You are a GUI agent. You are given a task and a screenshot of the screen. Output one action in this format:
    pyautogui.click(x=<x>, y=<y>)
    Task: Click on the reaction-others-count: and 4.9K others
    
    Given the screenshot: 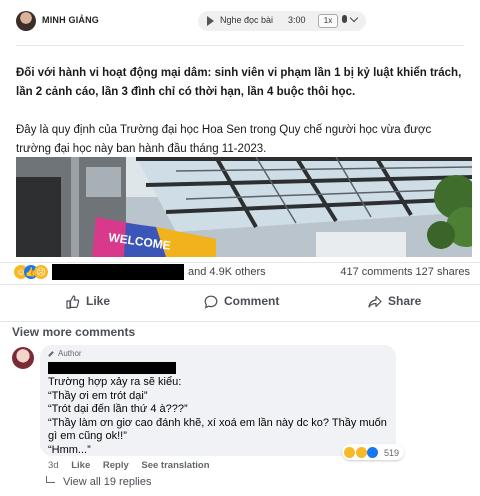 What is the action you would take?
    pyautogui.click(x=227, y=272)
    